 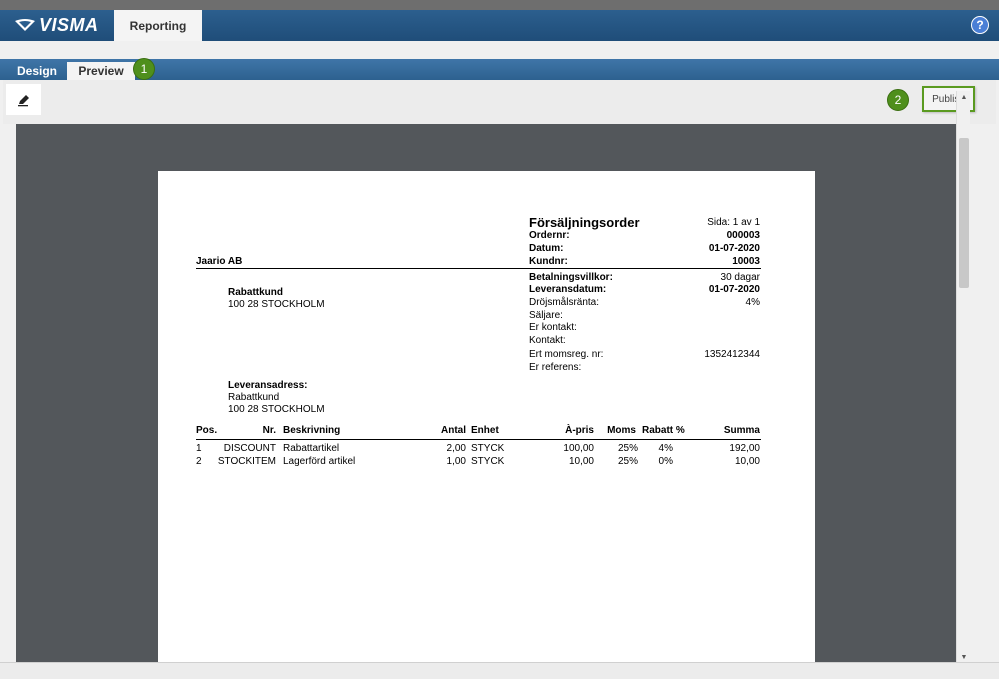 I want to click on field-value: 4%, so click(x=752, y=302).